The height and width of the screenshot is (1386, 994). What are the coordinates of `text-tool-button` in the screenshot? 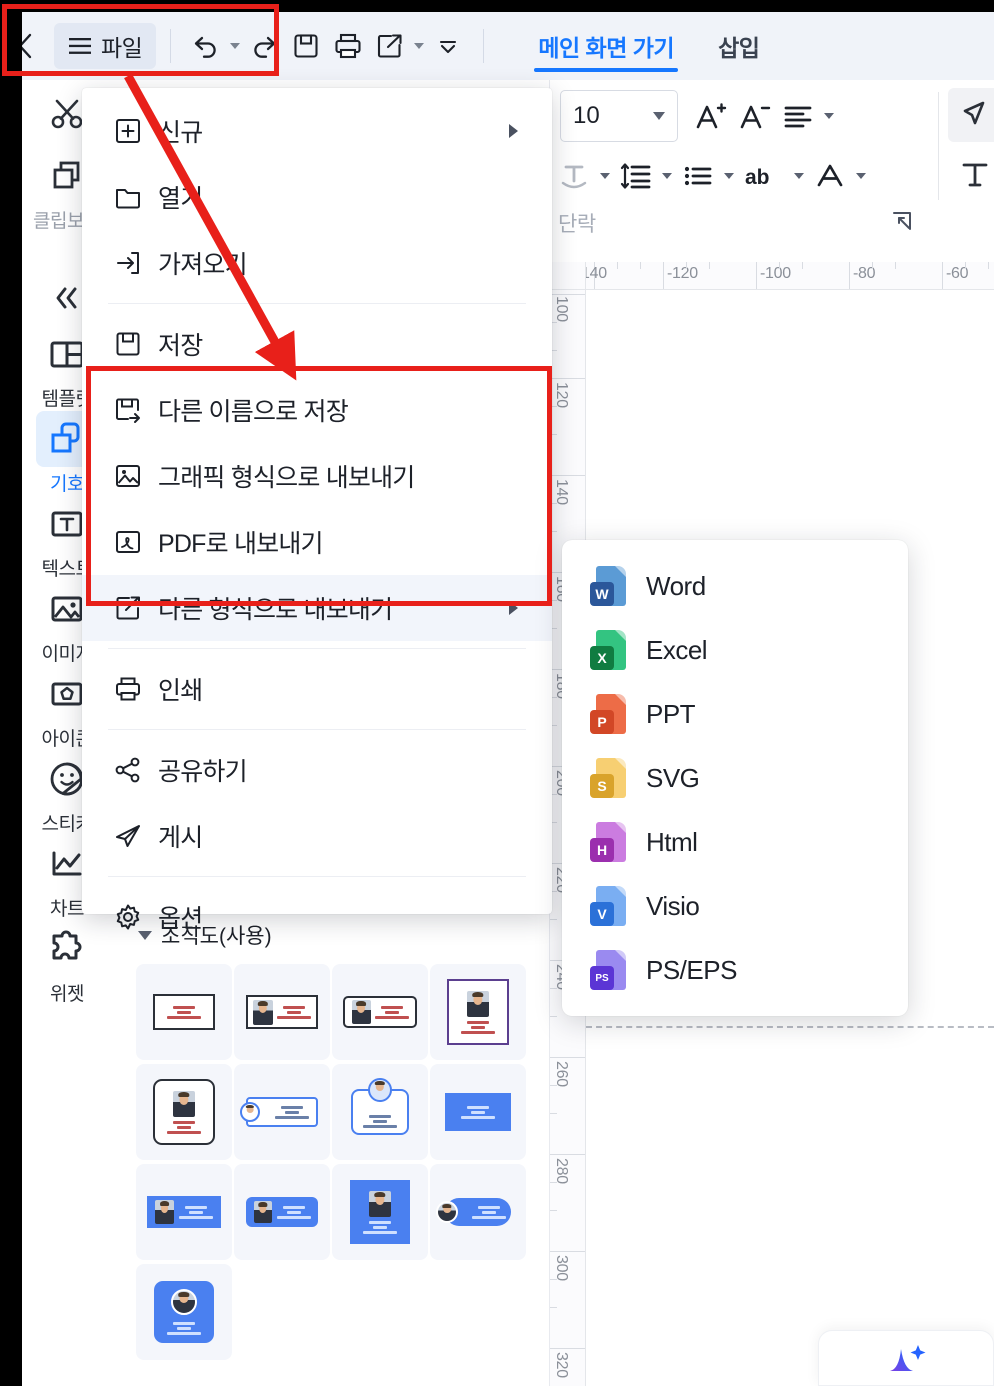 It's located at (971, 175).